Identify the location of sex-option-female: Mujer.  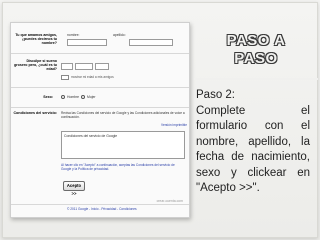
(91, 97).